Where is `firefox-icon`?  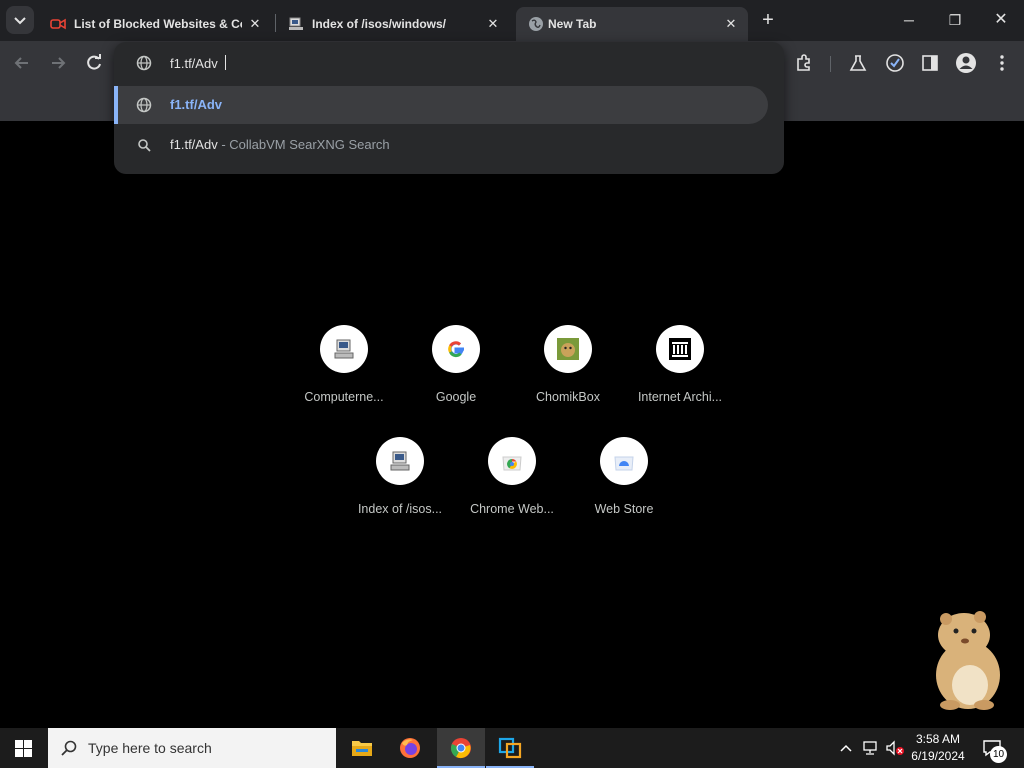 firefox-icon is located at coordinates (410, 748).